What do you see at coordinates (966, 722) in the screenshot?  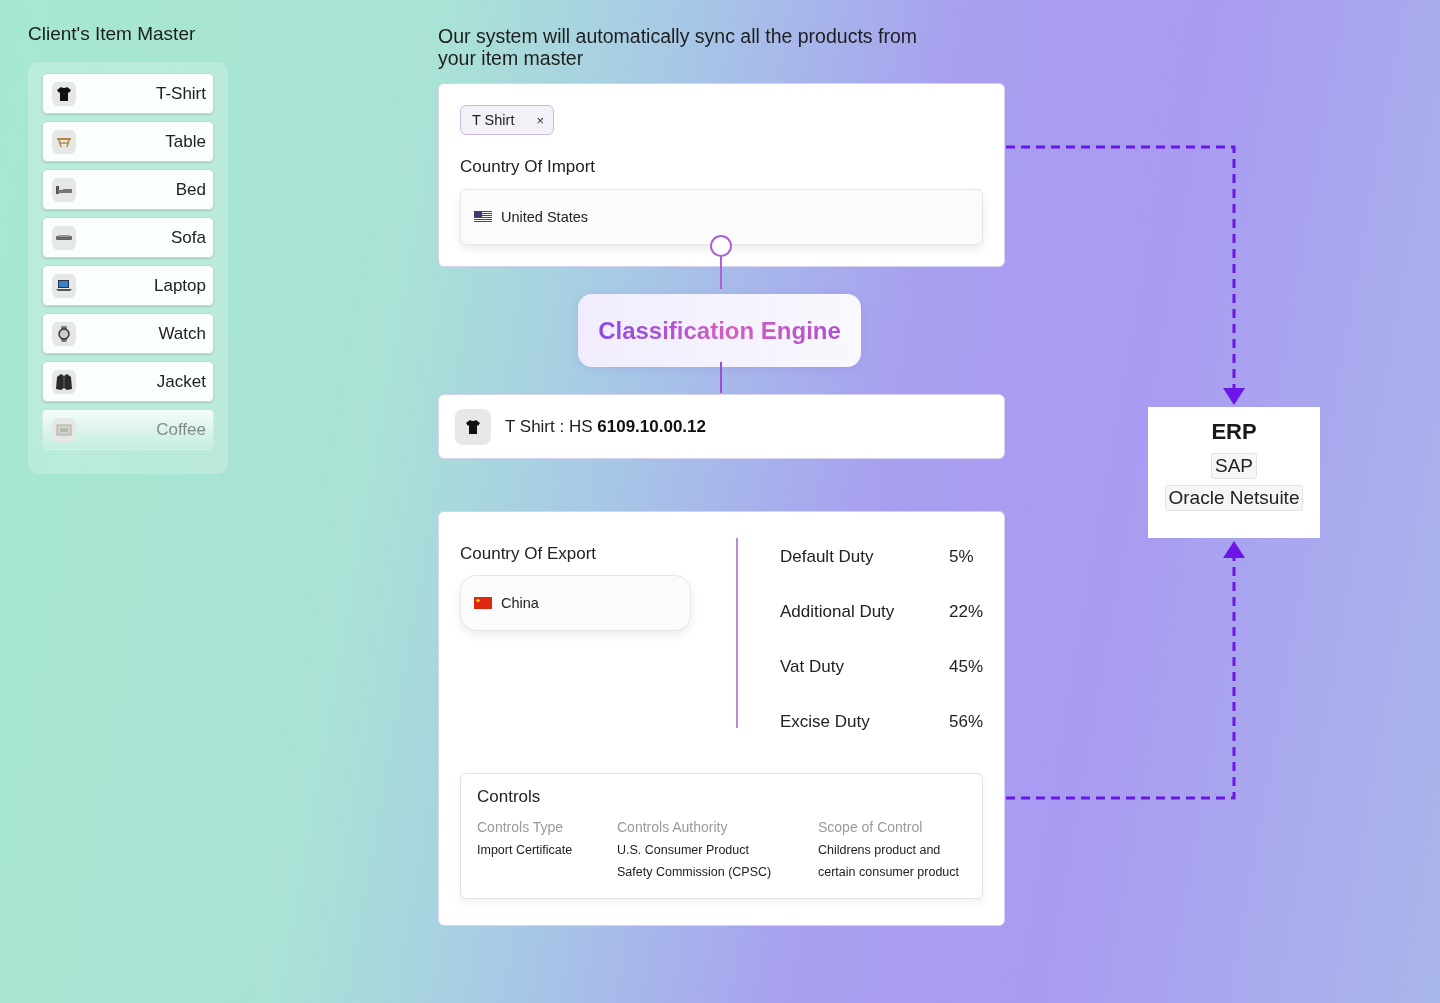 I see `duty-value: 56%` at bounding box center [966, 722].